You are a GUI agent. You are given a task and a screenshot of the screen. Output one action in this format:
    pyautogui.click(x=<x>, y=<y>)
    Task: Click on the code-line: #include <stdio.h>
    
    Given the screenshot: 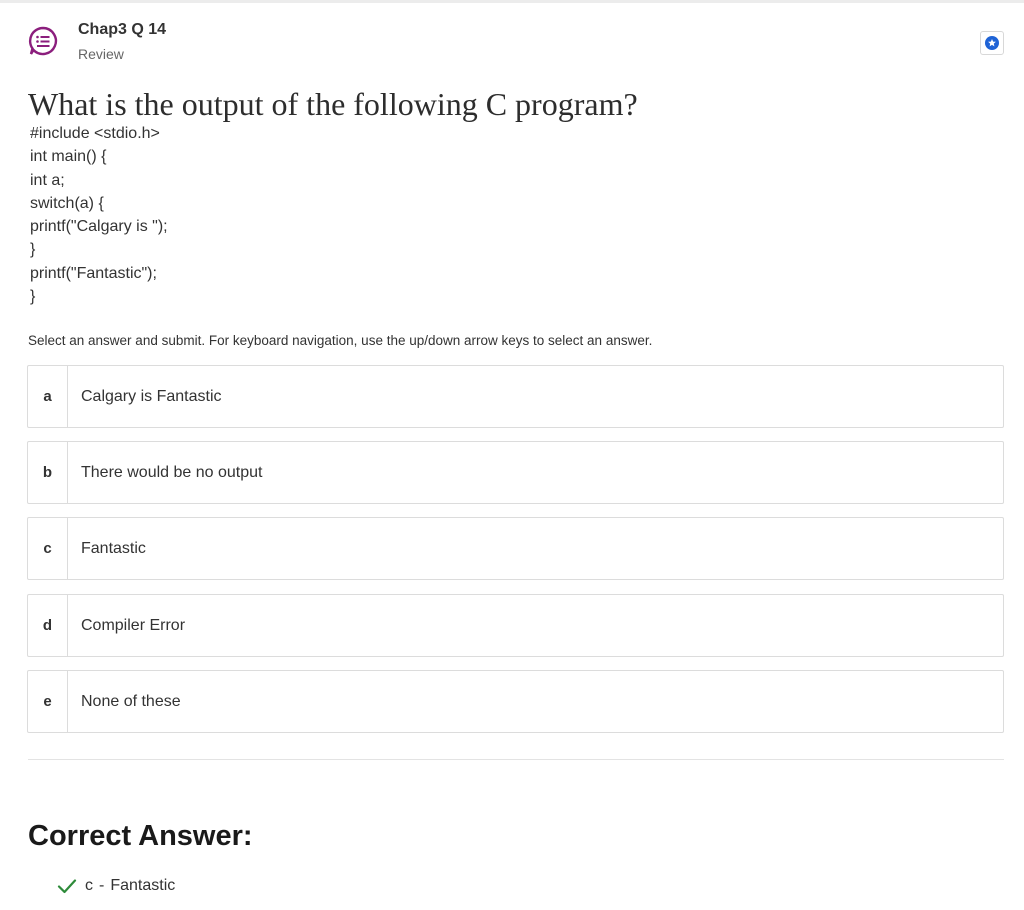 What is the action you would take?
    pyautogui.click(x=95, y=133)
    